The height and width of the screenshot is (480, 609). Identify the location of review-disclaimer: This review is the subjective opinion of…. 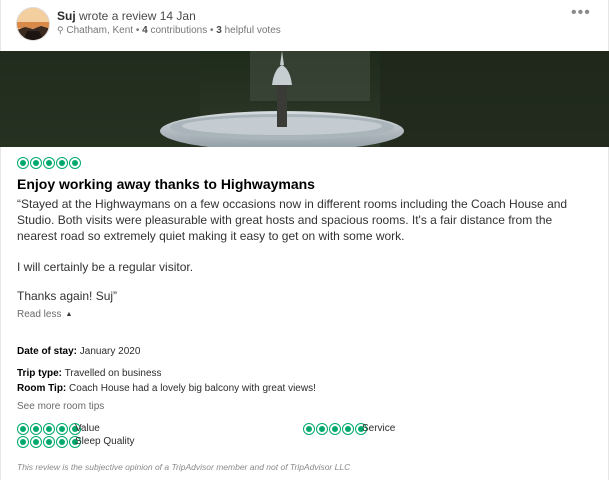
(184, 467).